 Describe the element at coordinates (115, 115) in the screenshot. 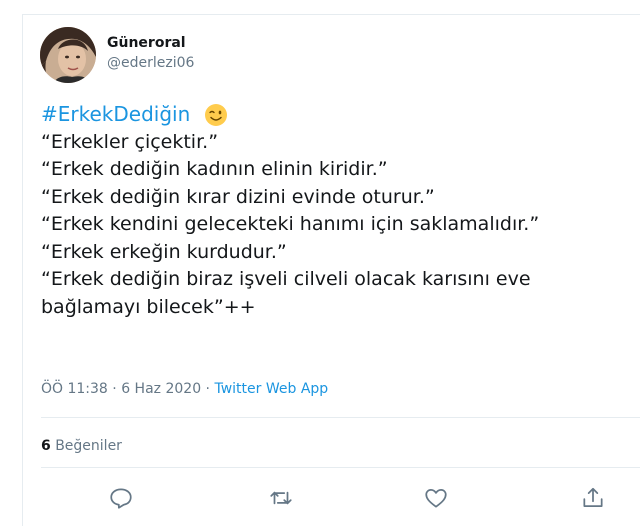

I see `hashtag-link: #ErkekDediğin` at that location.